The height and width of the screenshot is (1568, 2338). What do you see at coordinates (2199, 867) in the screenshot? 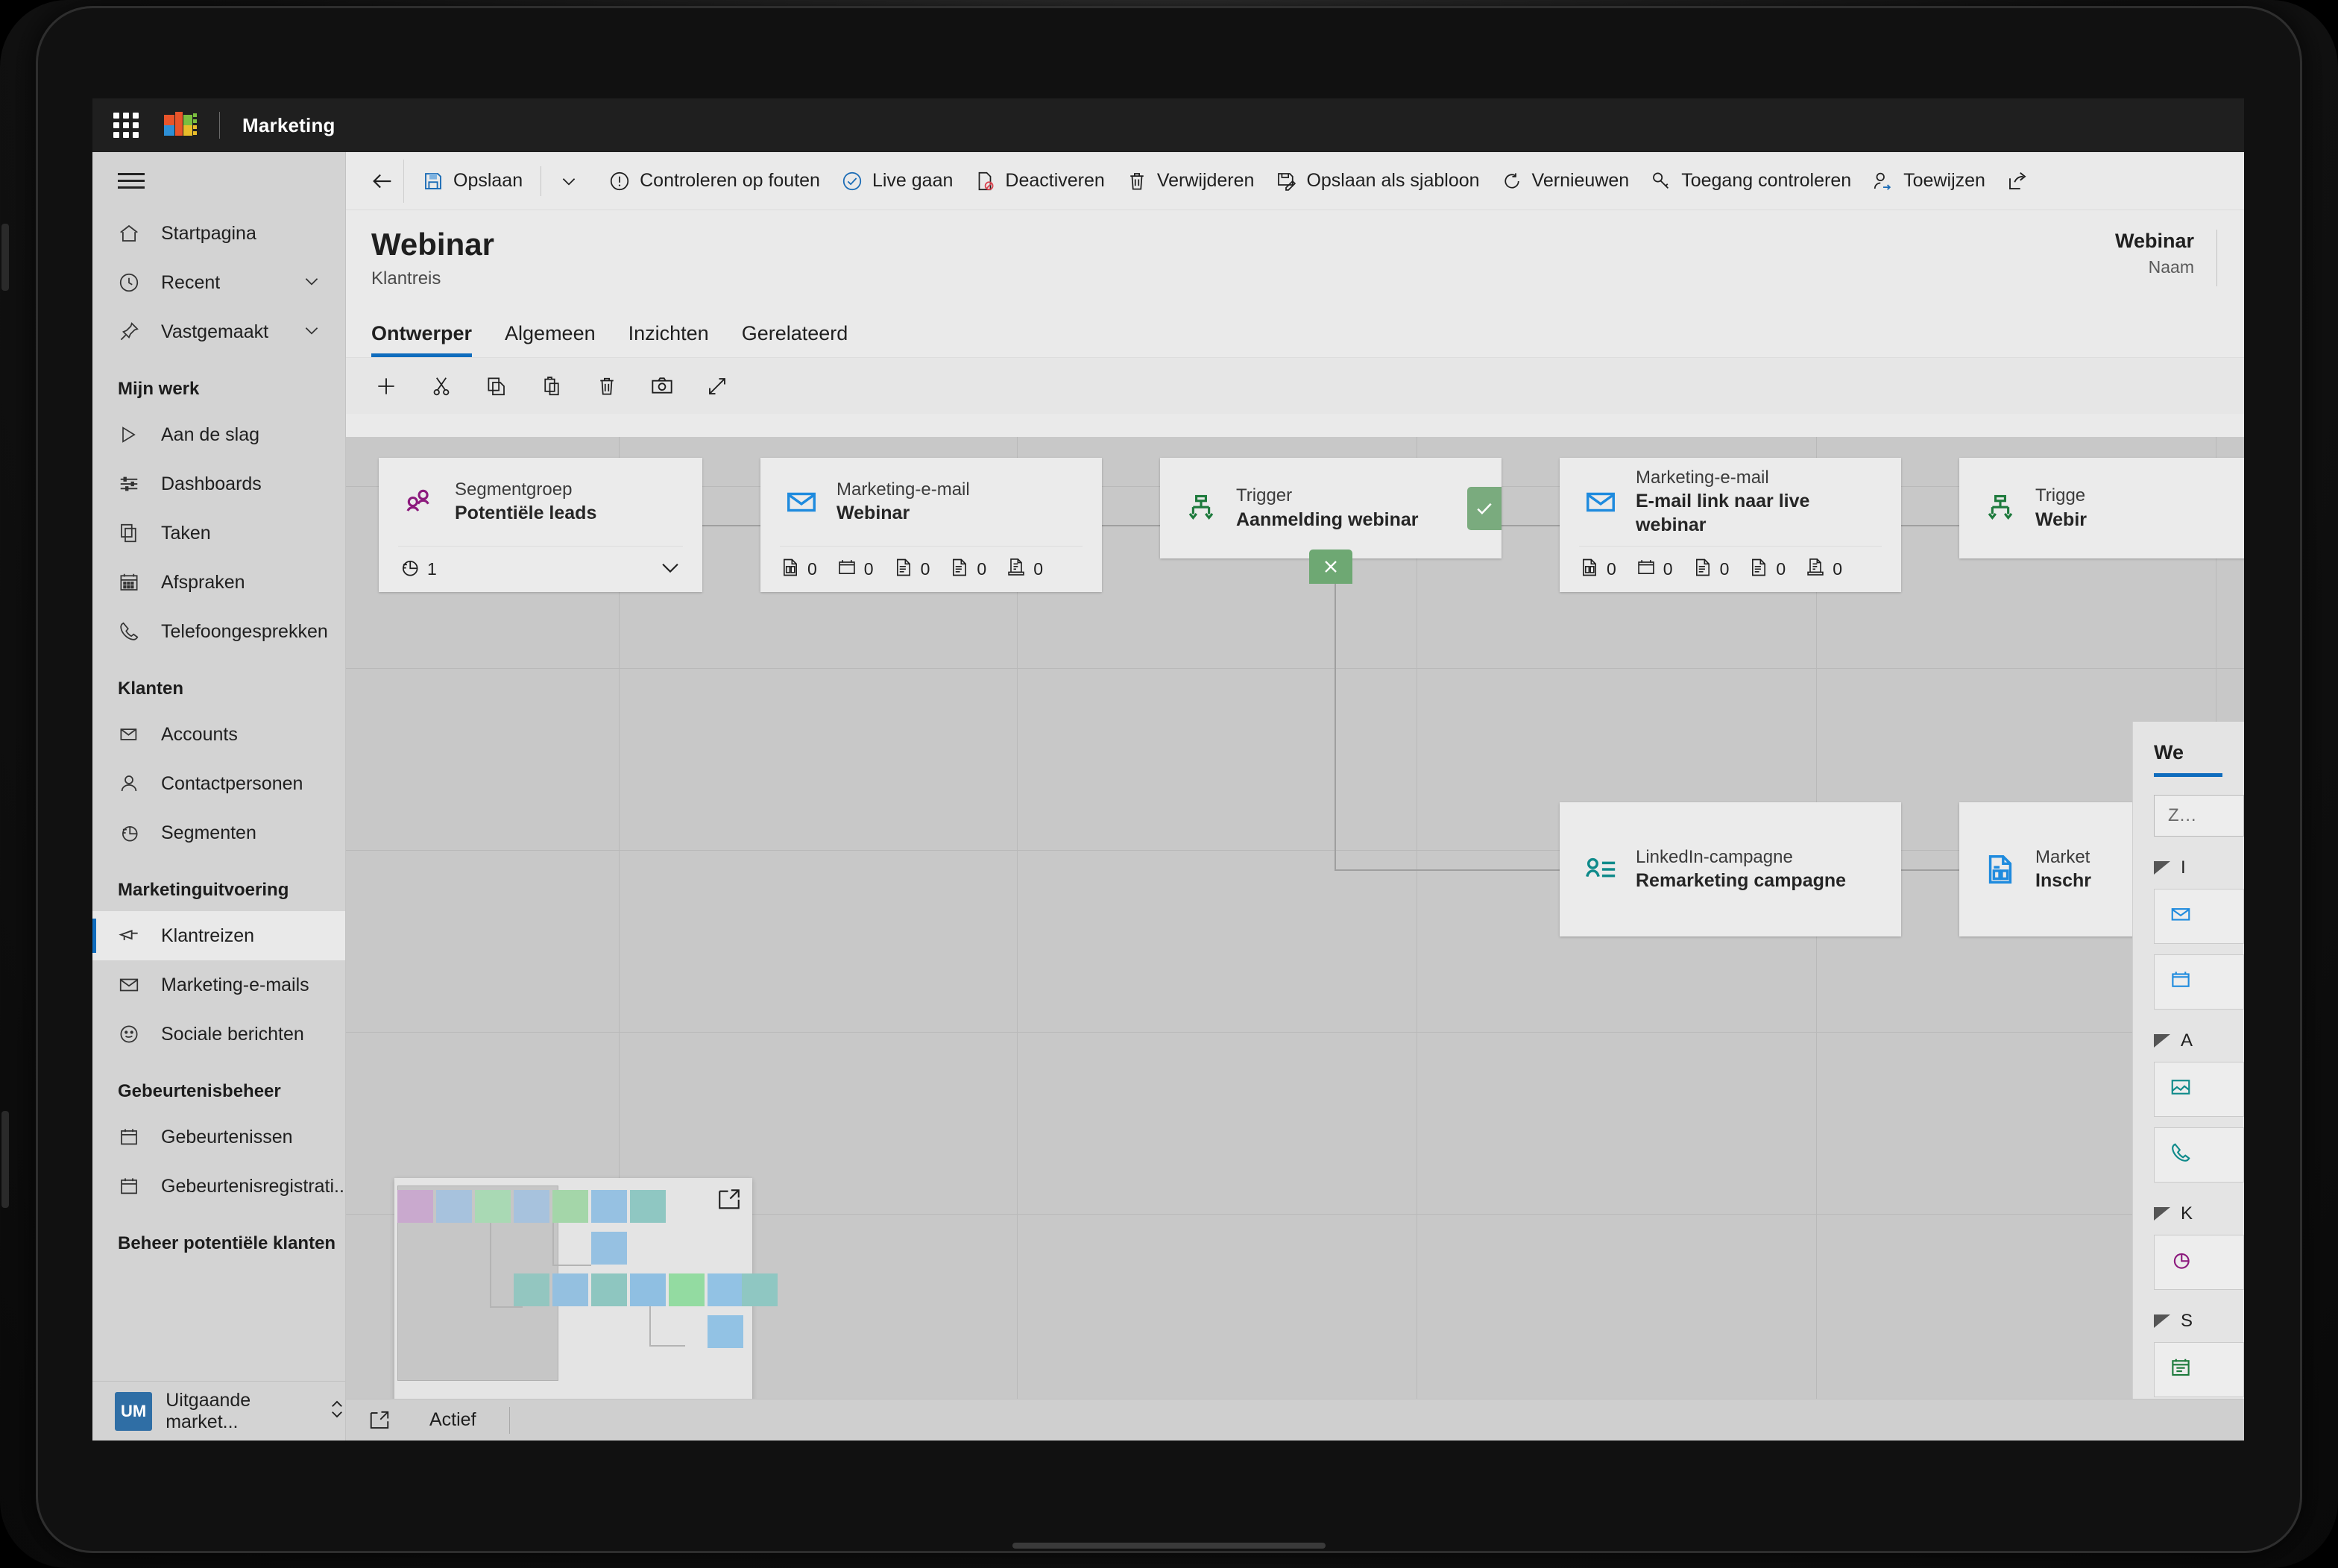
I see `properties-group-header: I` at bounding box center [2199, 867].